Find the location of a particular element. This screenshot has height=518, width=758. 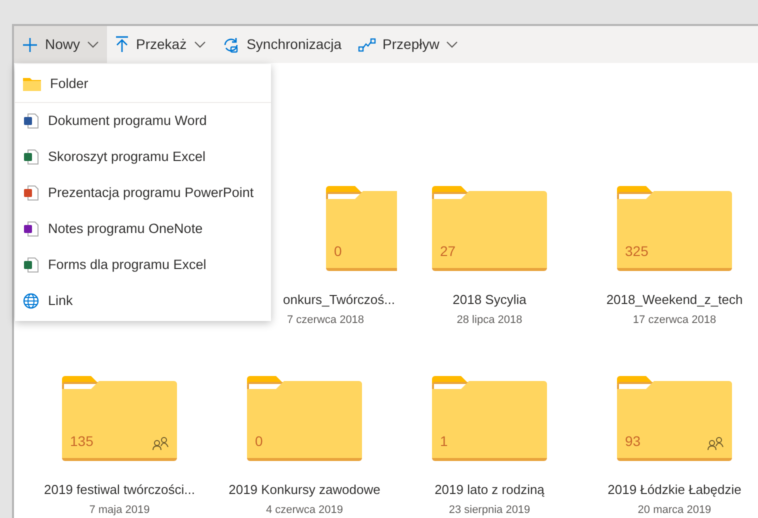

folder-date: 7 maja 2019 is located at coordinates (119, 510).